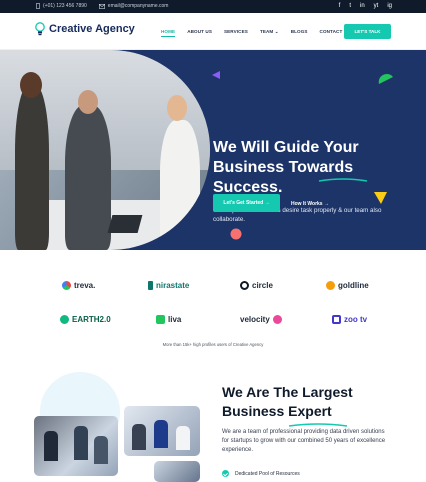  I want to click on brand-earth-label: EARTH2.0, so click(91, 319).